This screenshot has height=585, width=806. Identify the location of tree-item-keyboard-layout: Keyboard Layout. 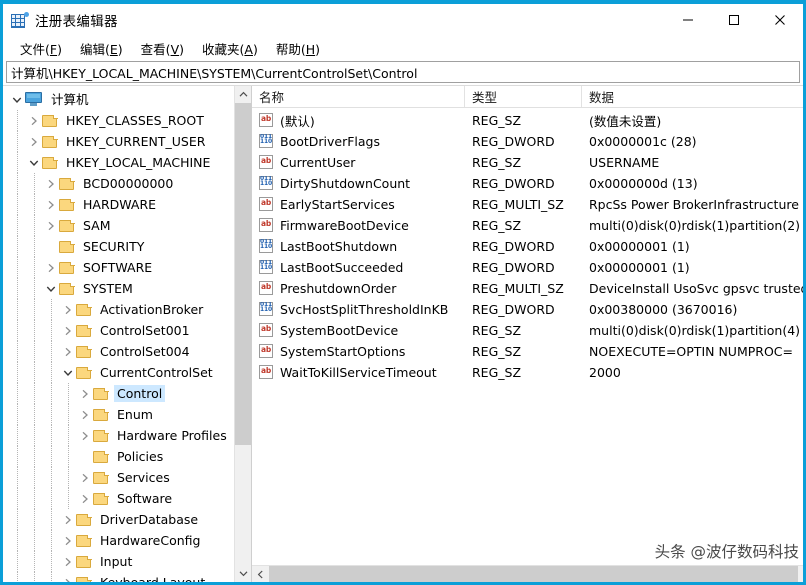
(118, 577).